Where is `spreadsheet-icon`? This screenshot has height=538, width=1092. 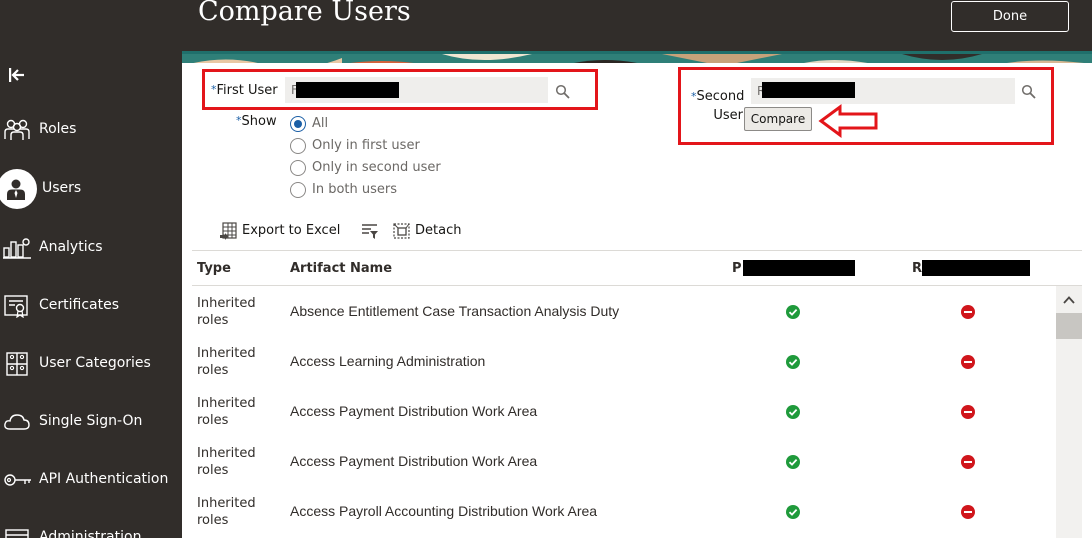
spreadsheet-icon is located at coordinates (228, 231).